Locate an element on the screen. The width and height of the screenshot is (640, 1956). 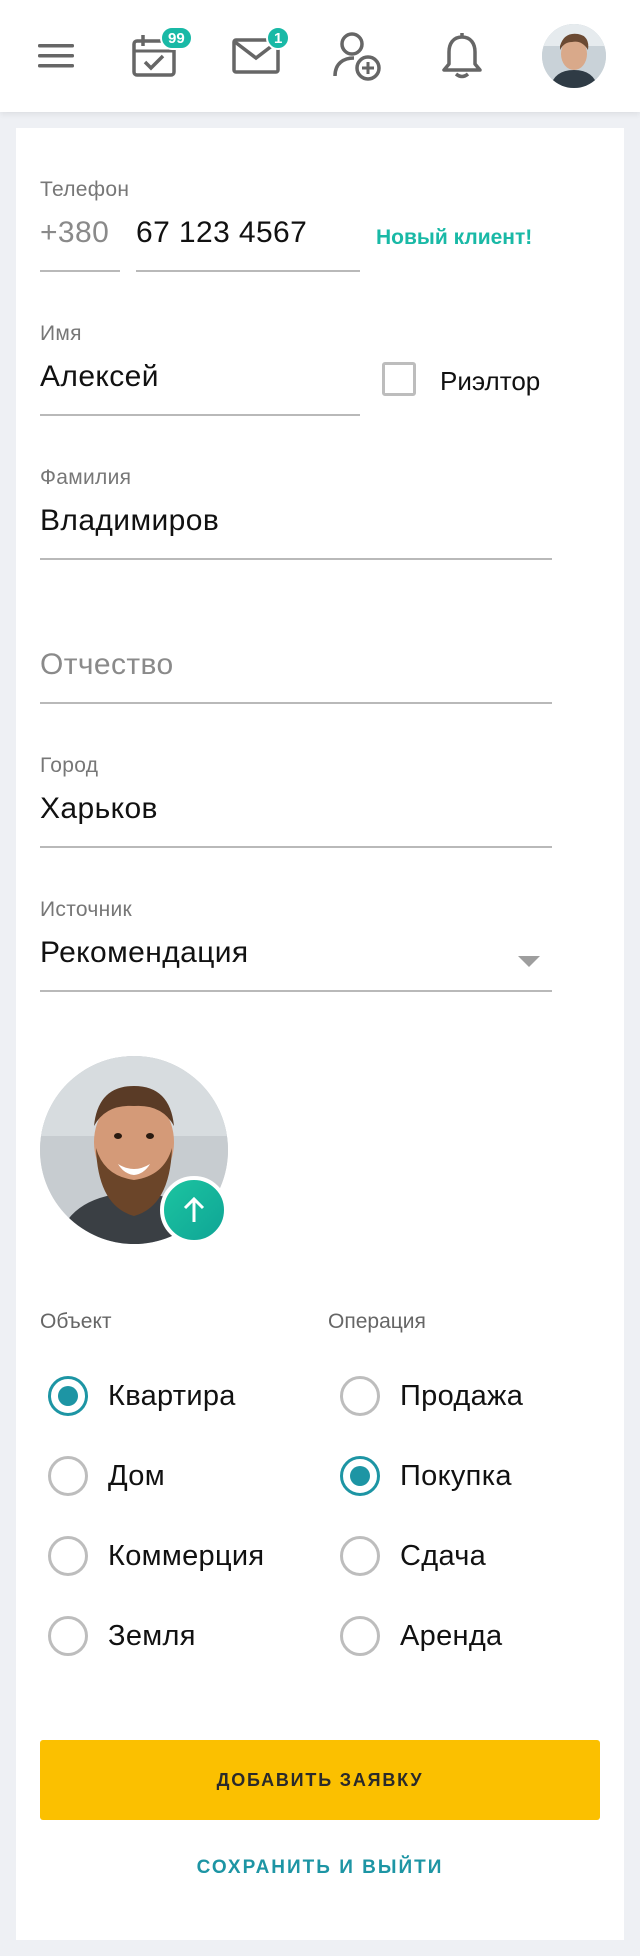
operation-group-title: Операция is located at coordinates (377, 1321).